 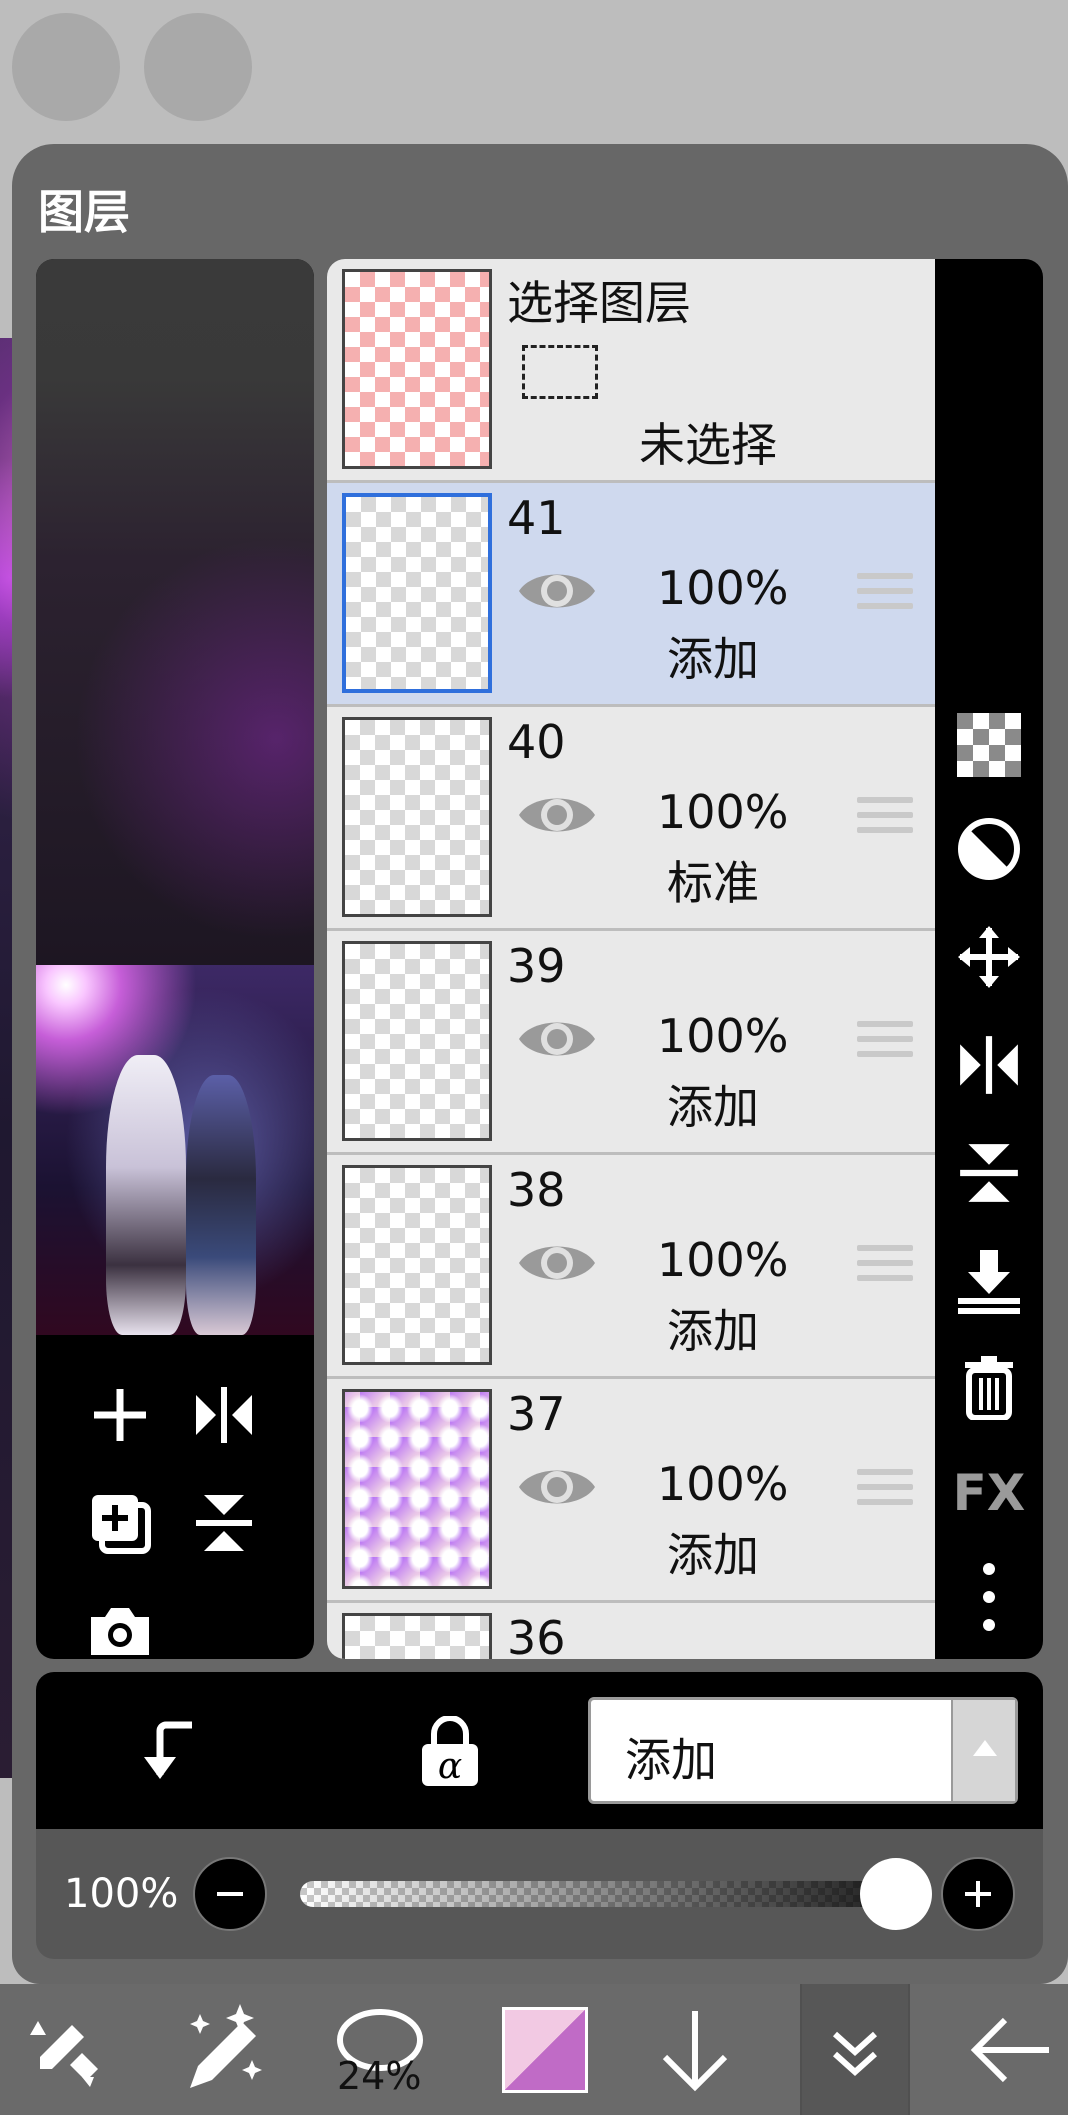 What do you see at coordinates (417, 369) in the screenshot?
I see `selection-layer-thumbnail` at bounding box center [417, 369].